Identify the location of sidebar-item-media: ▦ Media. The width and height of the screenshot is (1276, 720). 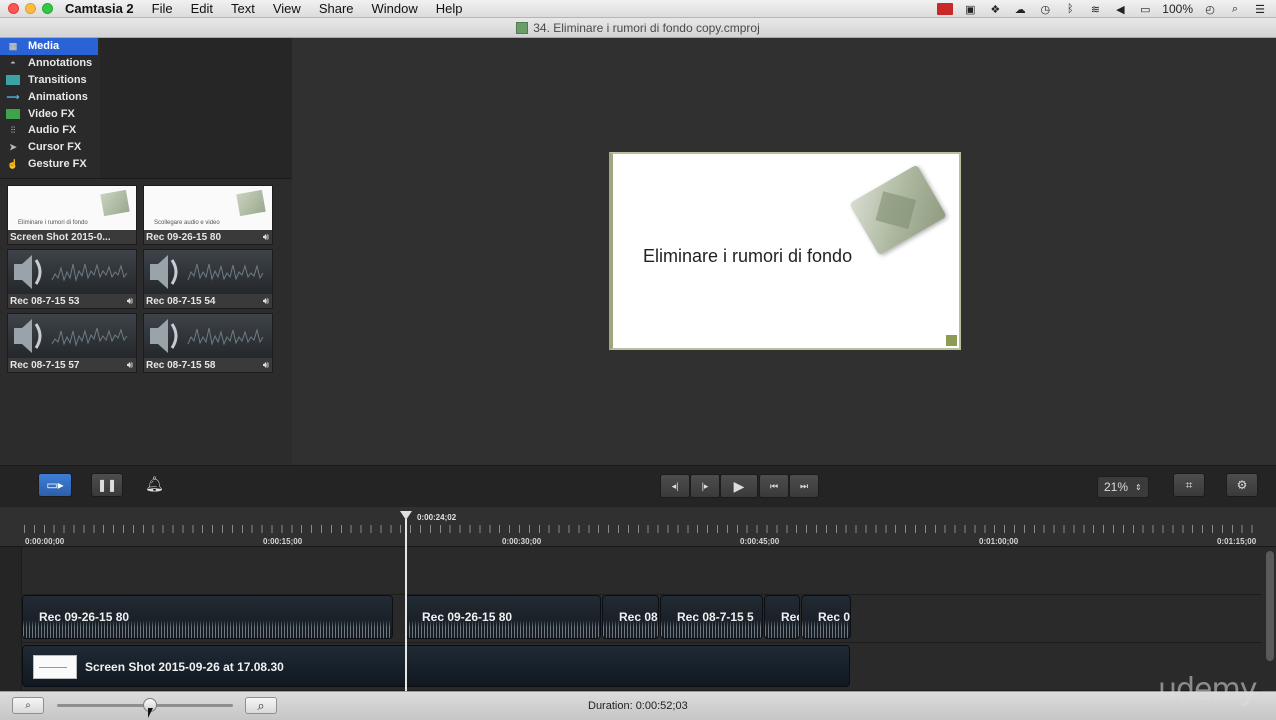
(49, 46).